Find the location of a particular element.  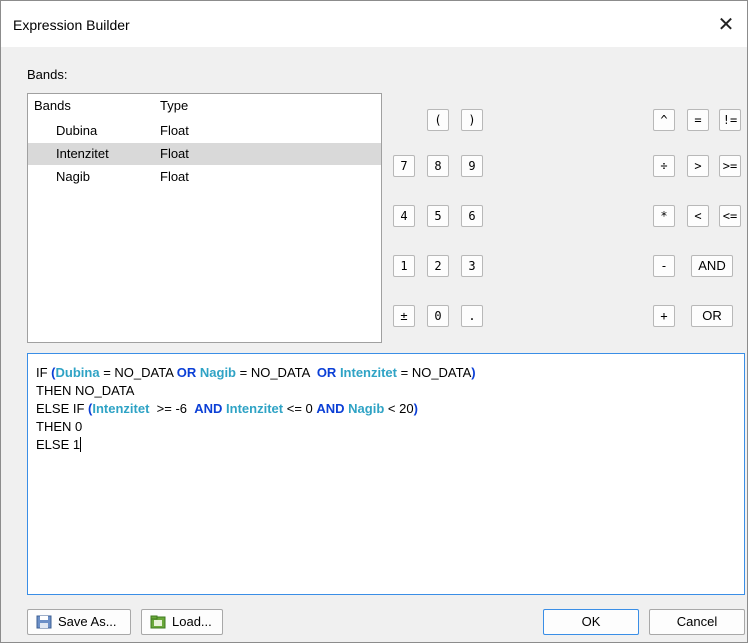

operator-button: >= is located at coordinates (730, 166).